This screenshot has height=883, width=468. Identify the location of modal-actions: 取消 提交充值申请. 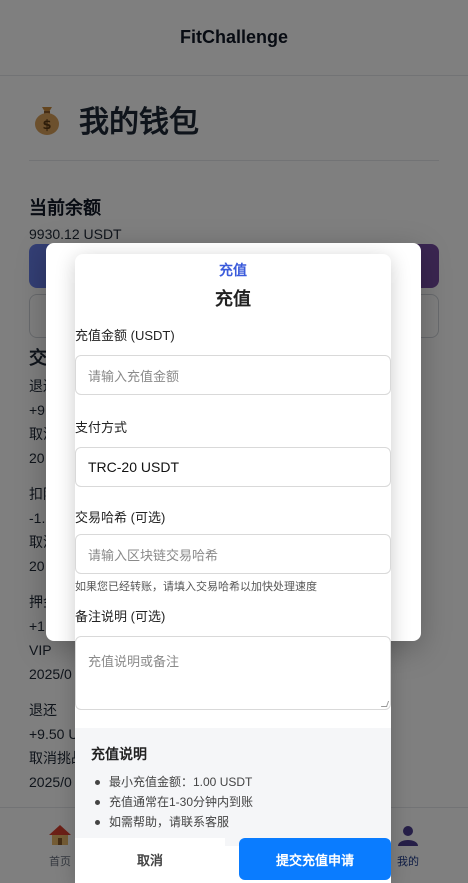
(233, 860).